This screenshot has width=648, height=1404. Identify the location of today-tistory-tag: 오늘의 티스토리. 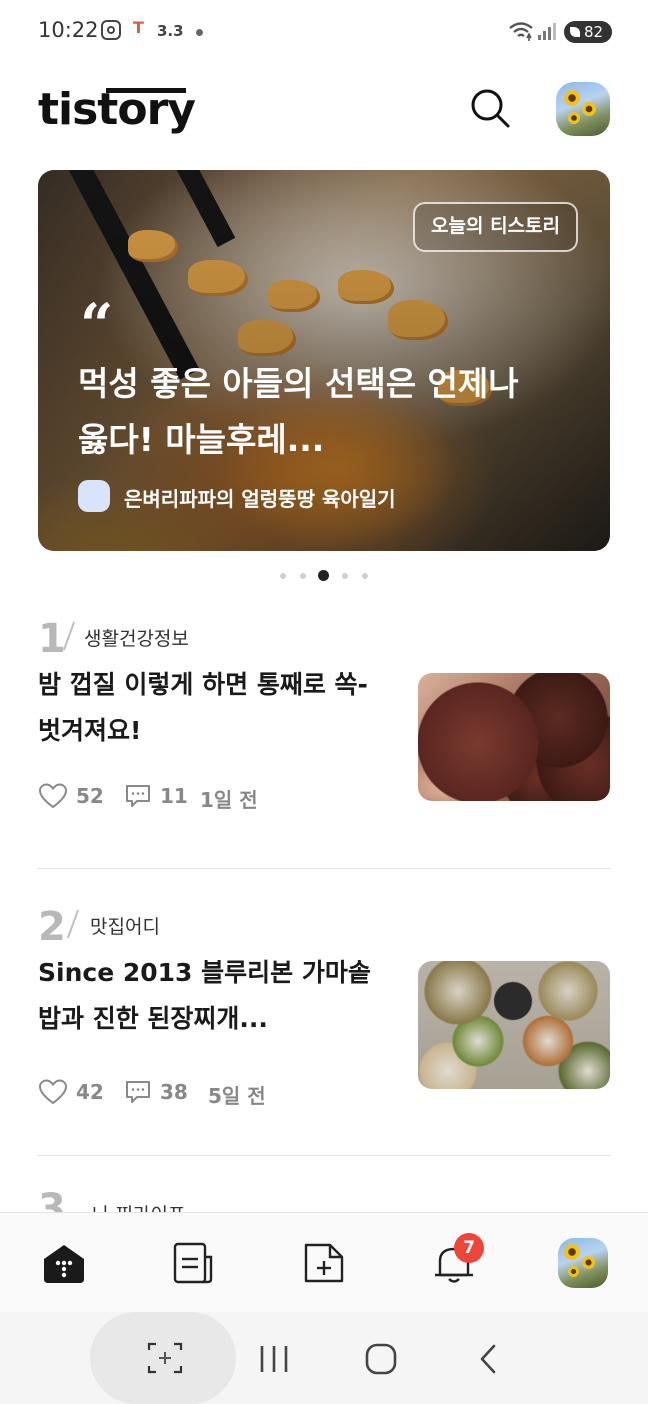
(495, 227).